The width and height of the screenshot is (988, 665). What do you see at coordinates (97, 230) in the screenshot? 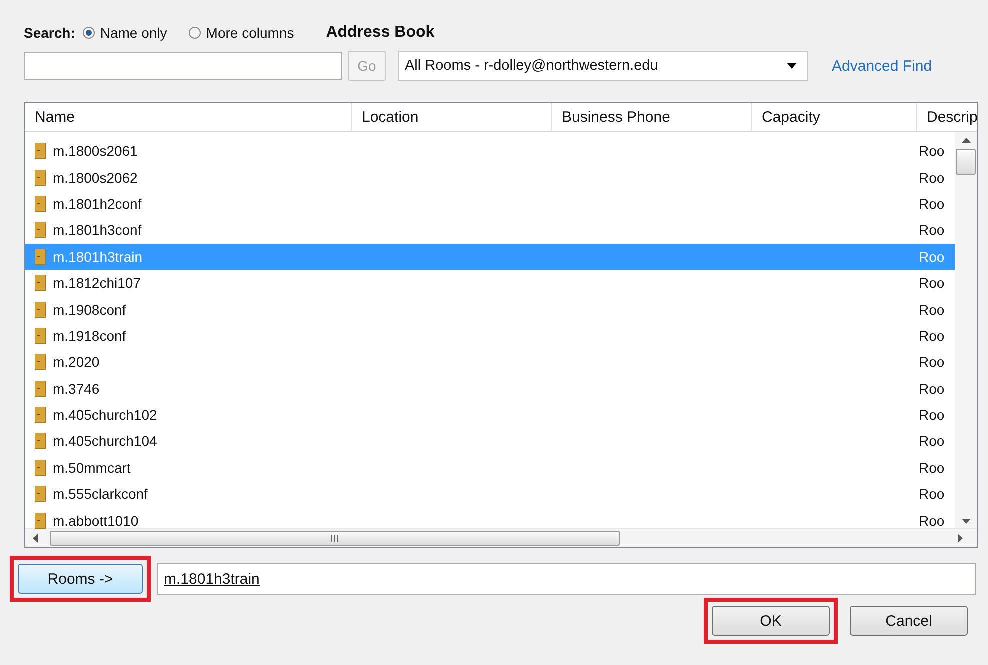
I see `table-cell: m.1801h3conf` at bounding box center [97, 230].